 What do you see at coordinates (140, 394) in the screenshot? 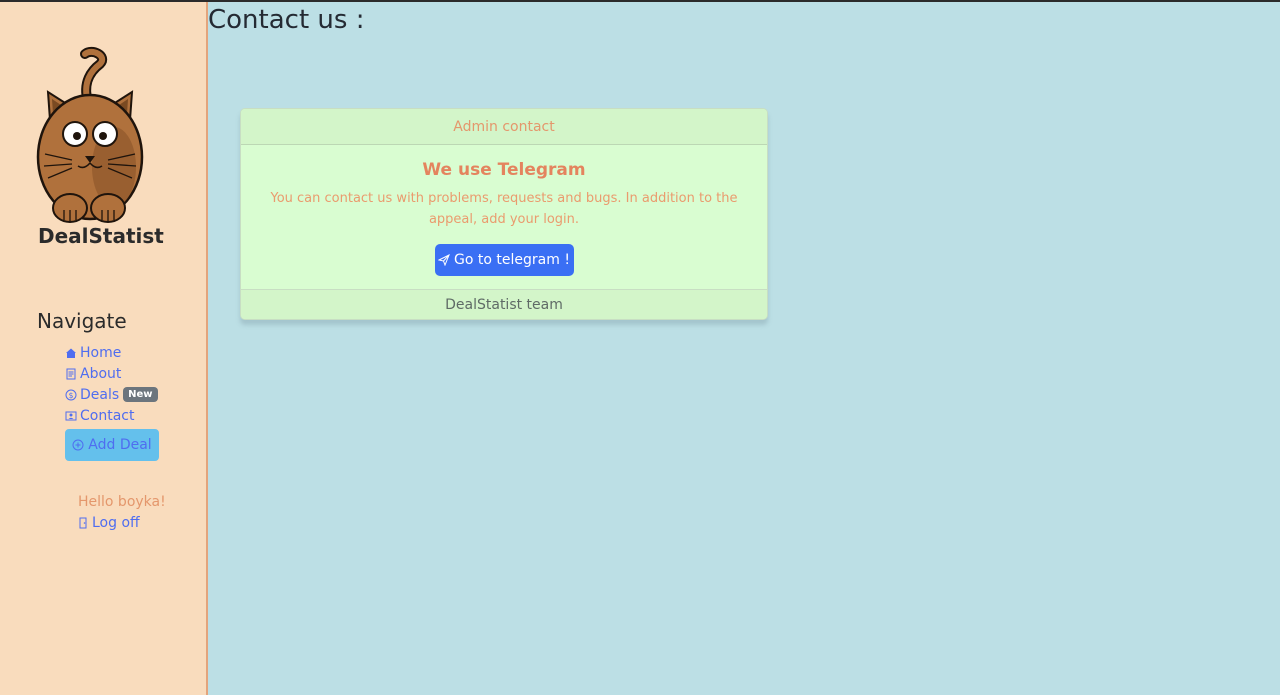
I see `new-badge: New` at bounding box center [140, 394].